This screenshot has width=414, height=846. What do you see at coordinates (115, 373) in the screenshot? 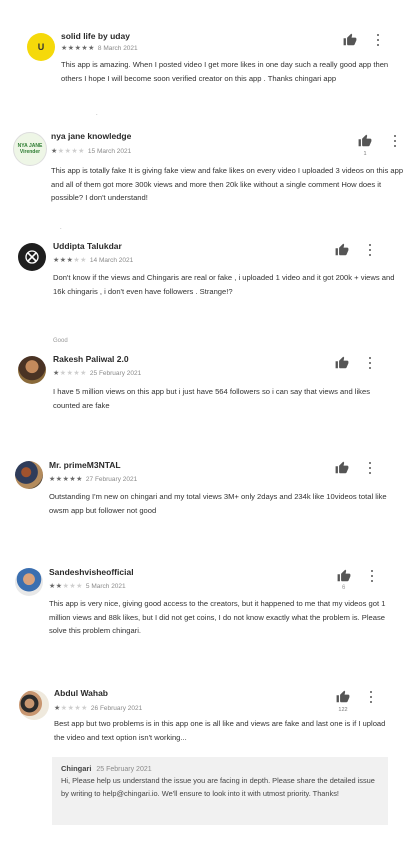
I see `review-date: 25 February 2021` at bounding box center [115, 373].